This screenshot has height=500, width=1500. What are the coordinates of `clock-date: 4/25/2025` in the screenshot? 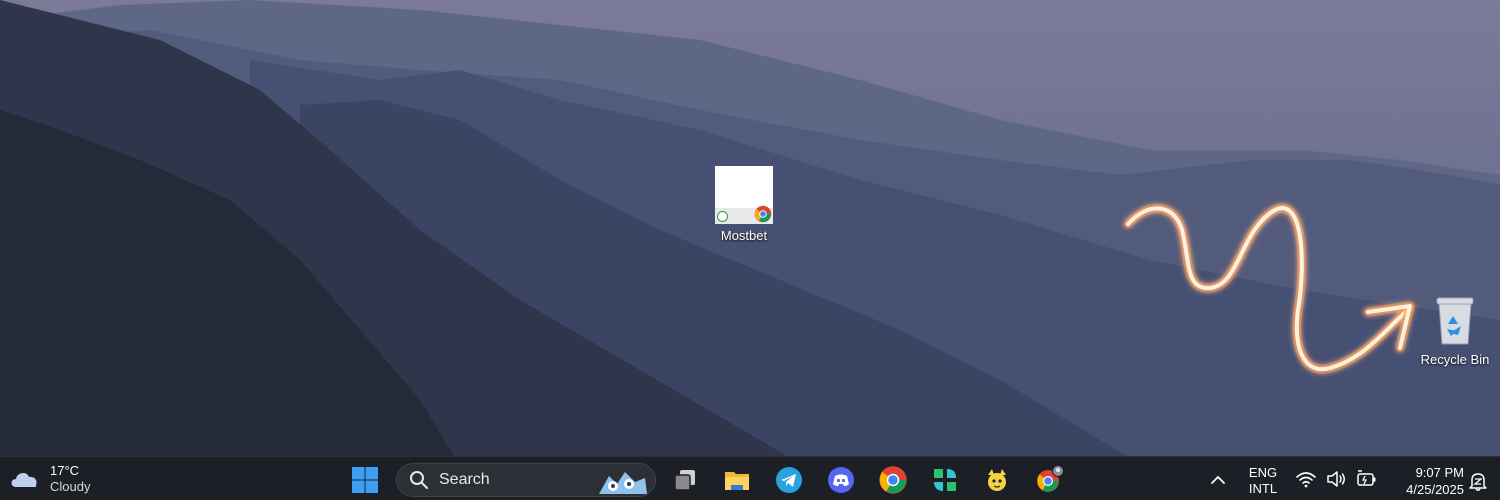 It's located at (1435, 489).